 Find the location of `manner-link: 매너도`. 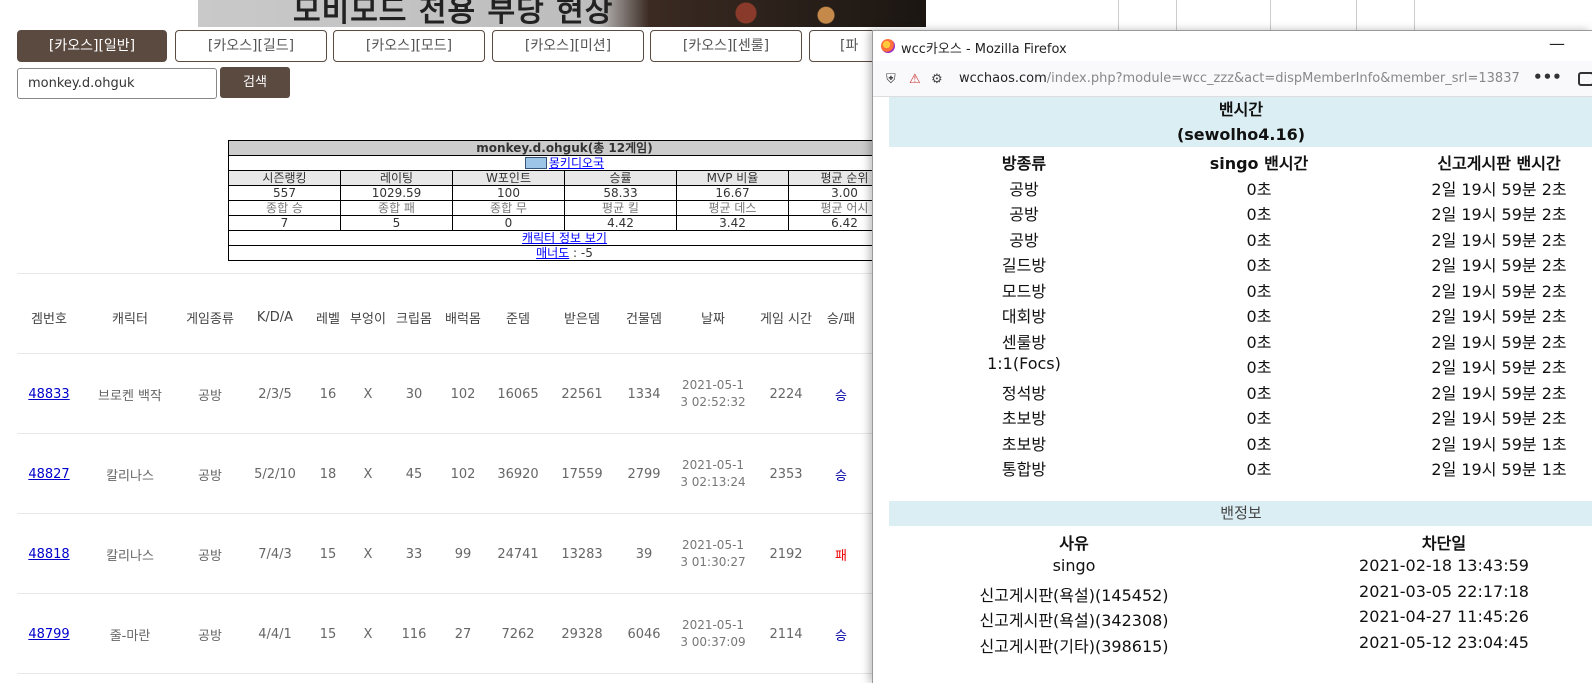

manner-link: 매너도 is located at coordinates (552, 253).